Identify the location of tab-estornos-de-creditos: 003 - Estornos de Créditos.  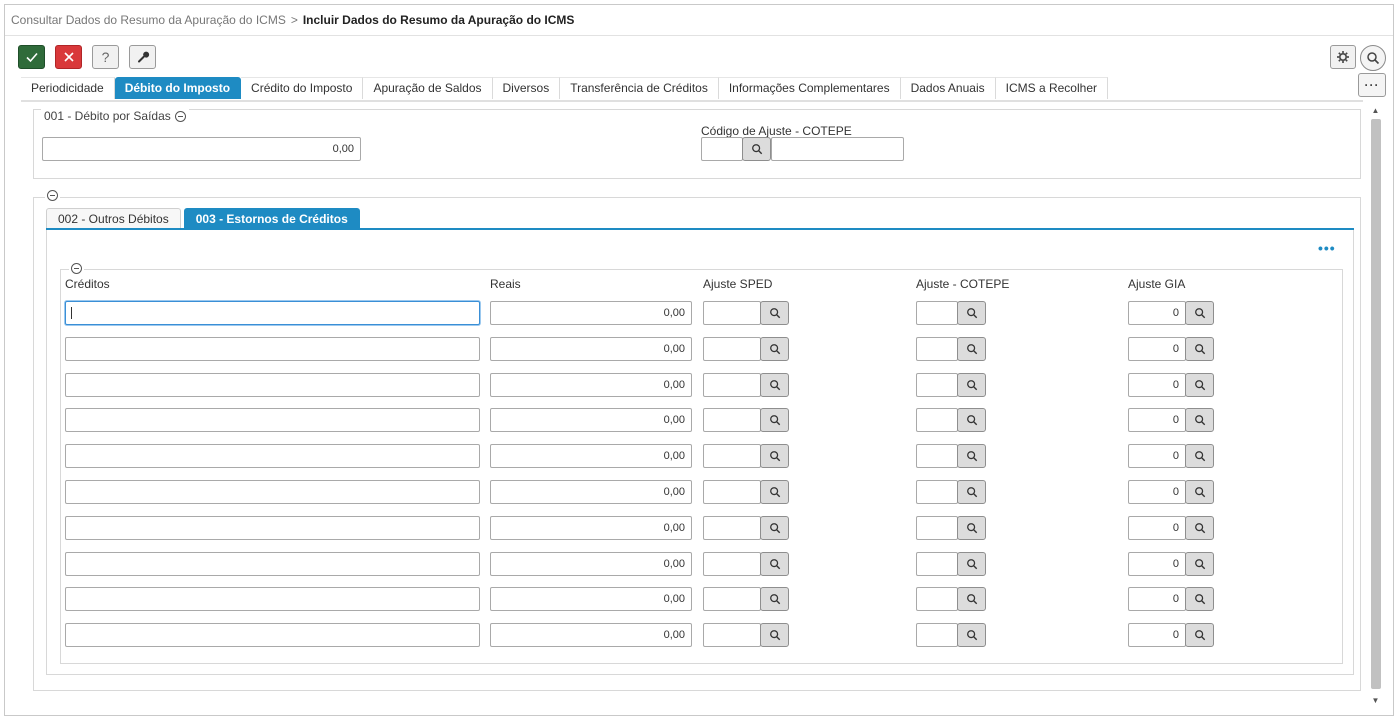
(271, 219).